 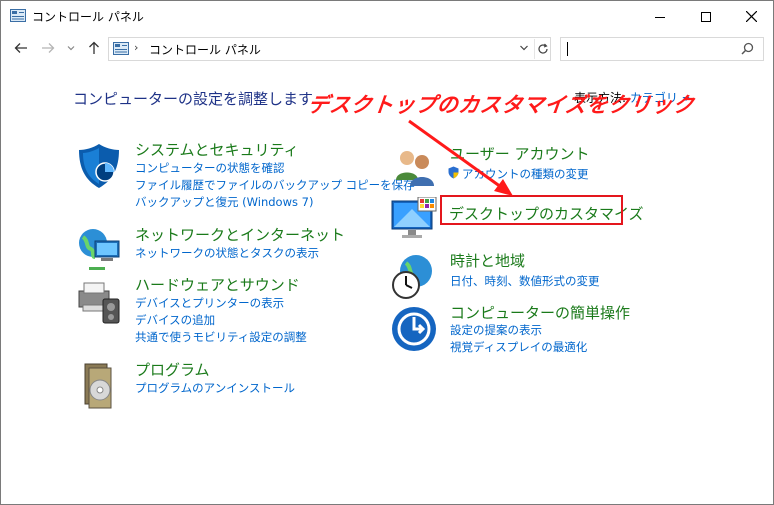 What do you see at coordinates (99, 249) in the screenshot?
I see `network-globe-icon` at bounding box center [99, 249].